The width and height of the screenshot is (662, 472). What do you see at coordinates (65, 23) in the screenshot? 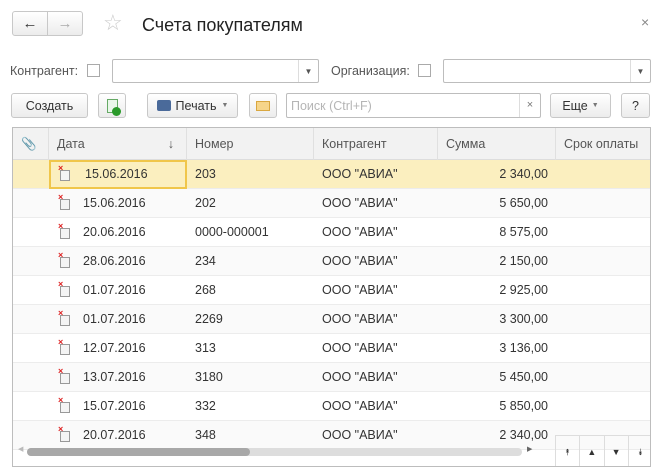
I see `forward-button: →` at bounding box center [65, 23].